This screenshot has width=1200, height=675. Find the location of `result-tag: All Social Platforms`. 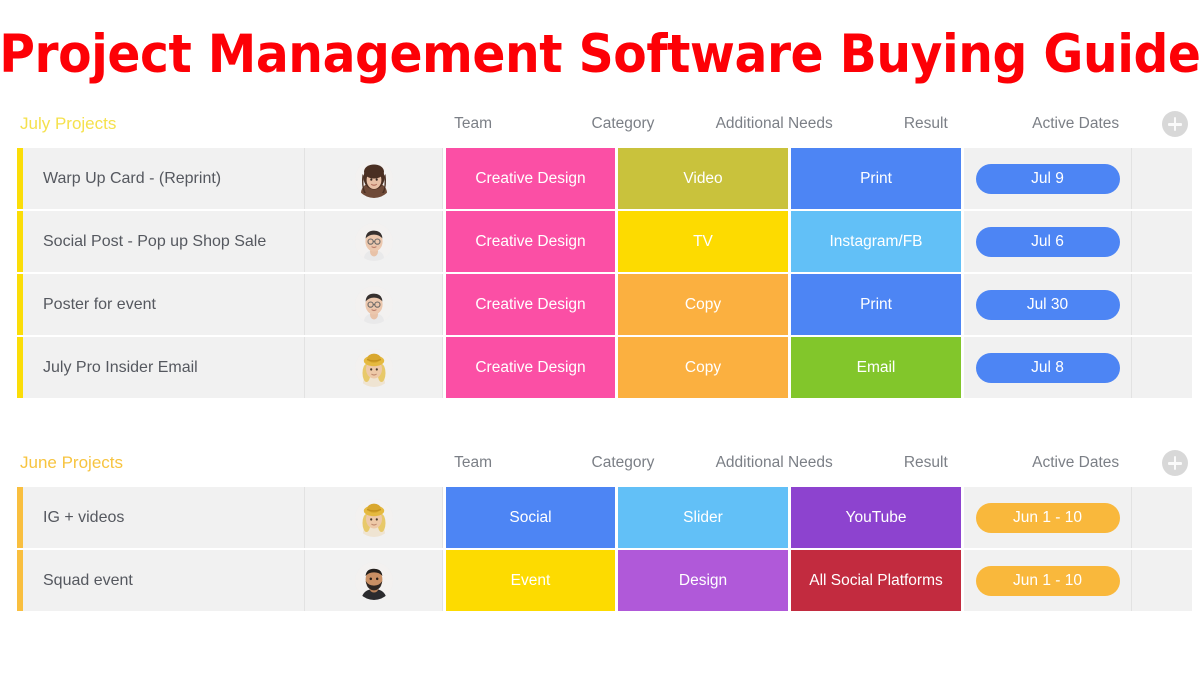

result-tag: All Social Platforms is located at coordinates (876, 580).